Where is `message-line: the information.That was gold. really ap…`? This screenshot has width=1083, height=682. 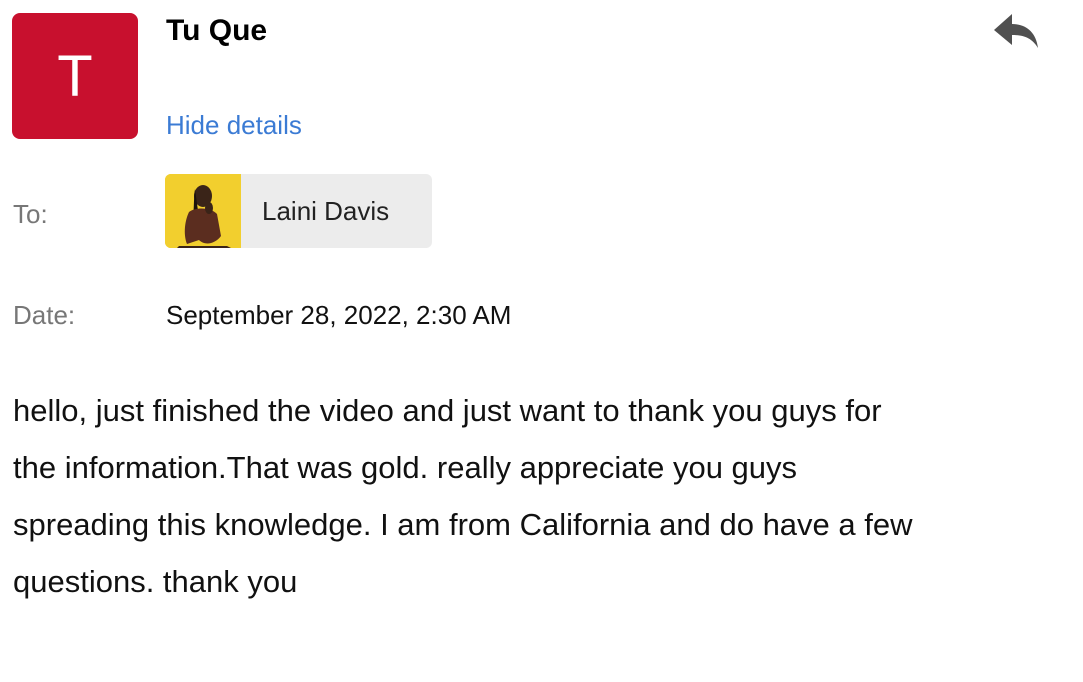
message-line: the information.That was gold. really ap… is located at coordinates (405, 467).